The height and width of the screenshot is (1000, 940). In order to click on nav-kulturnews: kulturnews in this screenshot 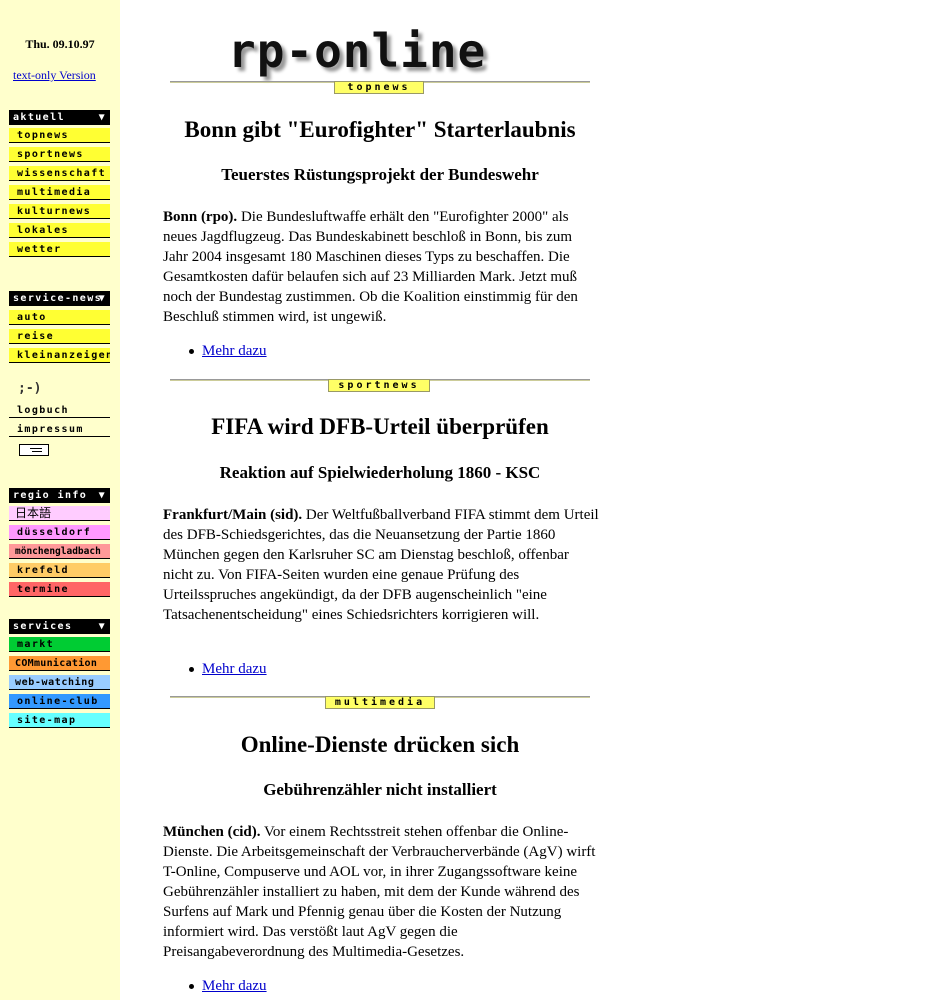, I will do `click(59, 211)`.